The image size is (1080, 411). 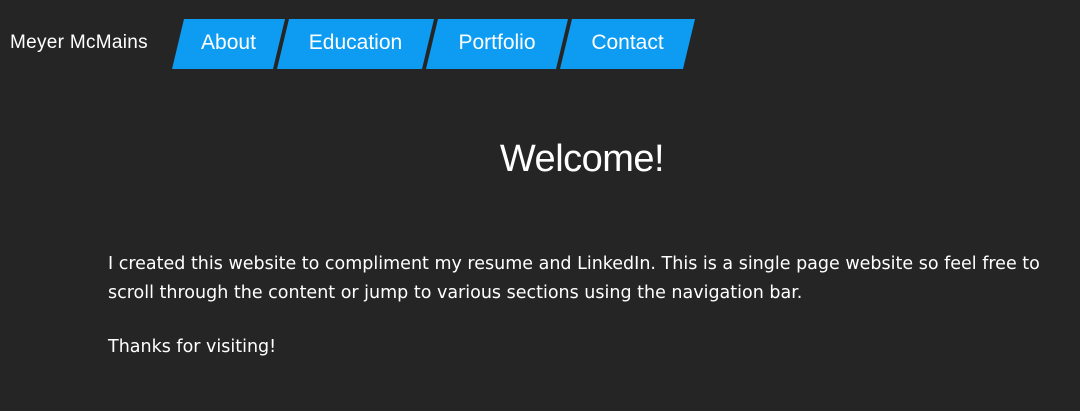 I want to click on navigation-bar: About Education Portfolio Contact, so click(x=540, y=44).